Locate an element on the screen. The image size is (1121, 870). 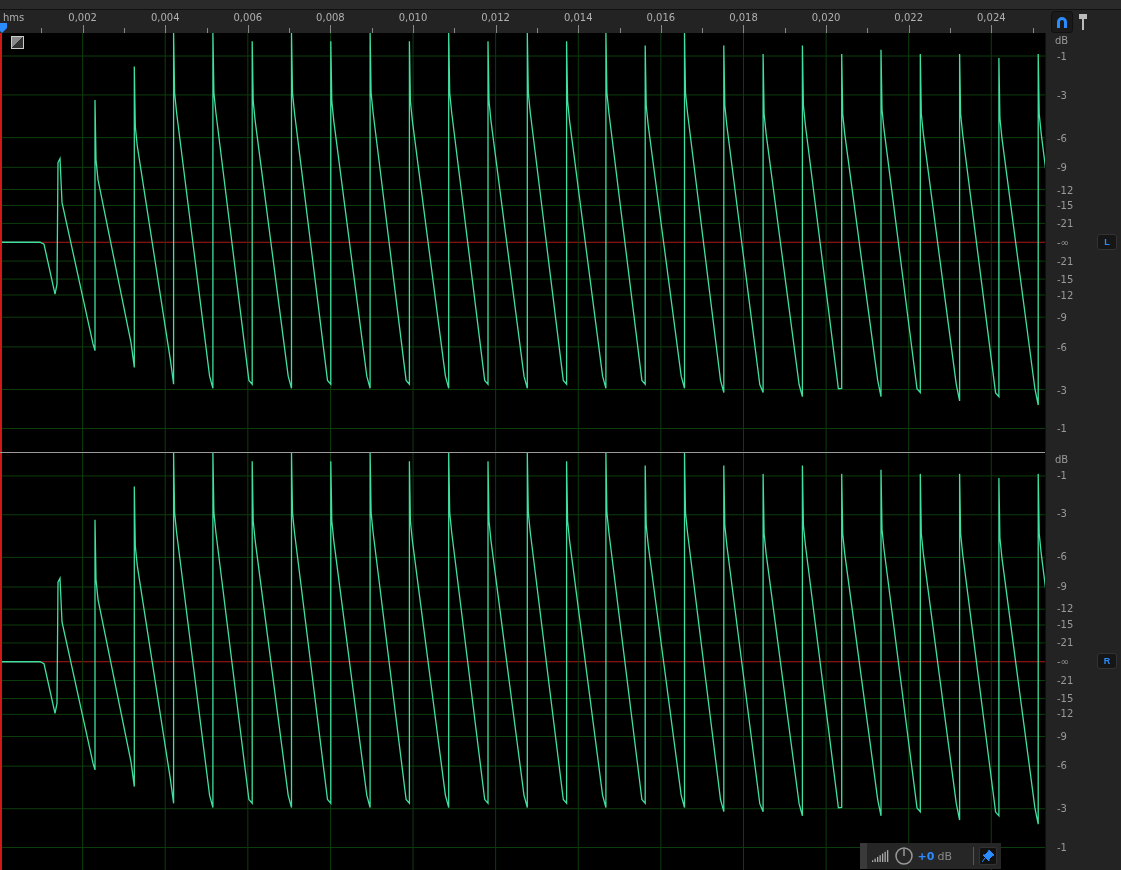
time-tick-label: 0,008 is located at coordinates (330, 17).